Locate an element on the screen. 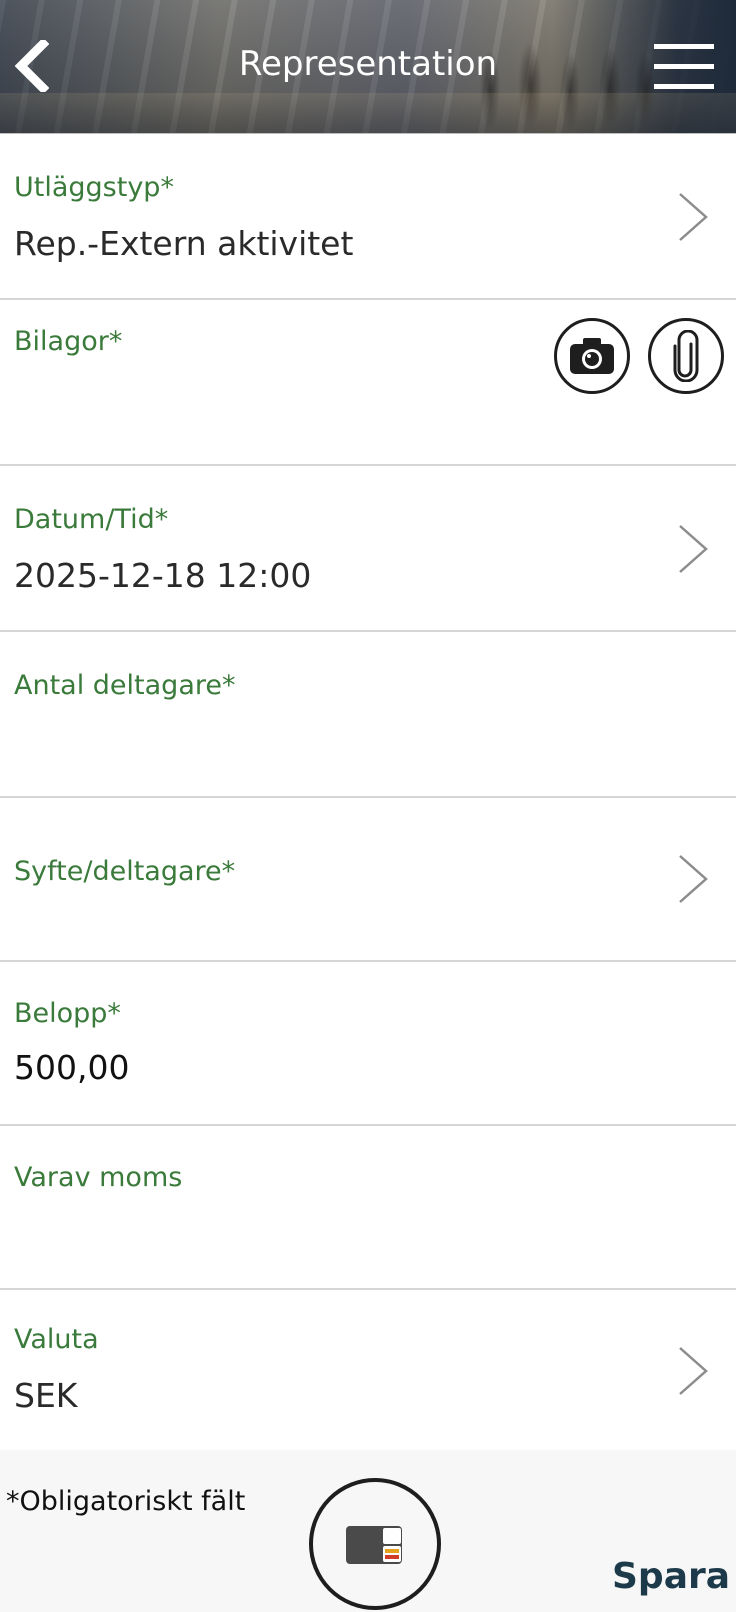  paperclip-icon is located at coordinates (686, 356).